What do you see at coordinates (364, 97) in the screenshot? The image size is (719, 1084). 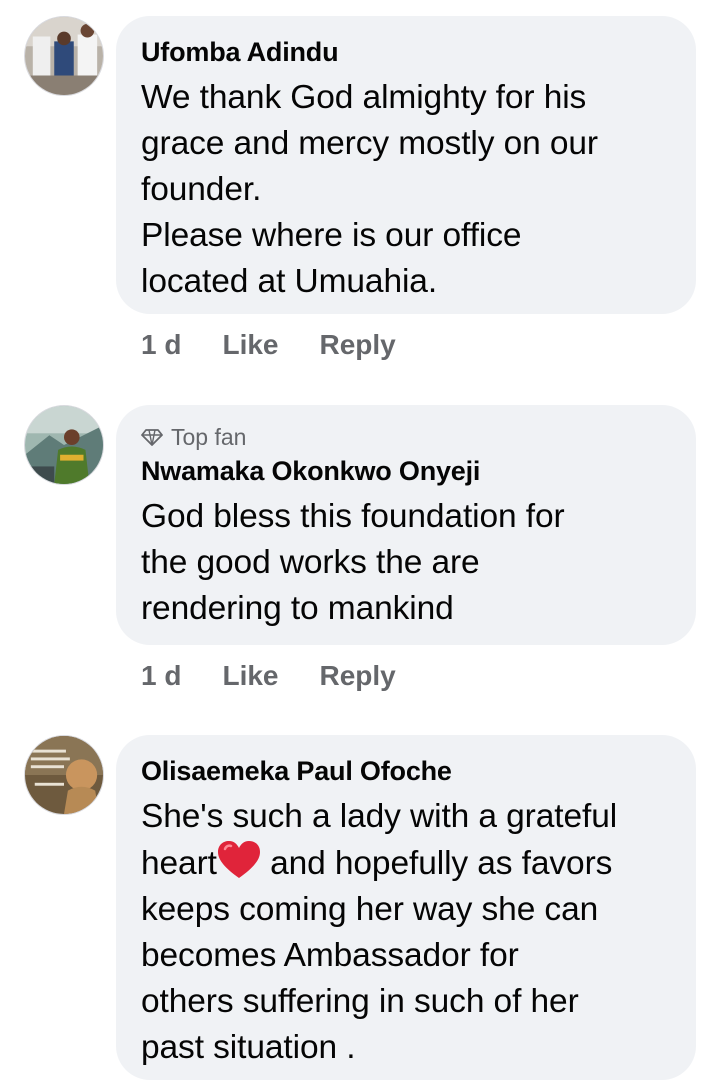 I see `comment-text-line: We thank God almighty for his` at bounding box center [364, 97].